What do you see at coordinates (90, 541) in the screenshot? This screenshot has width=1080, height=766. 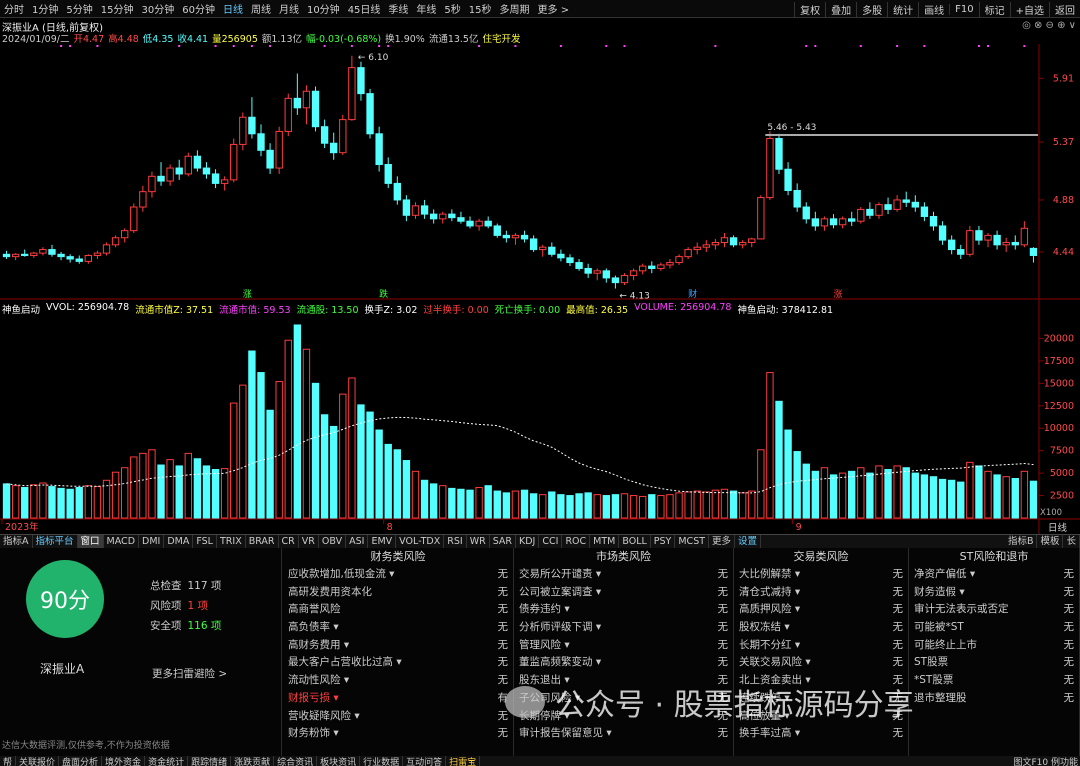 I see `indicator-tab: 窗口` at bounding box center [90, 541].